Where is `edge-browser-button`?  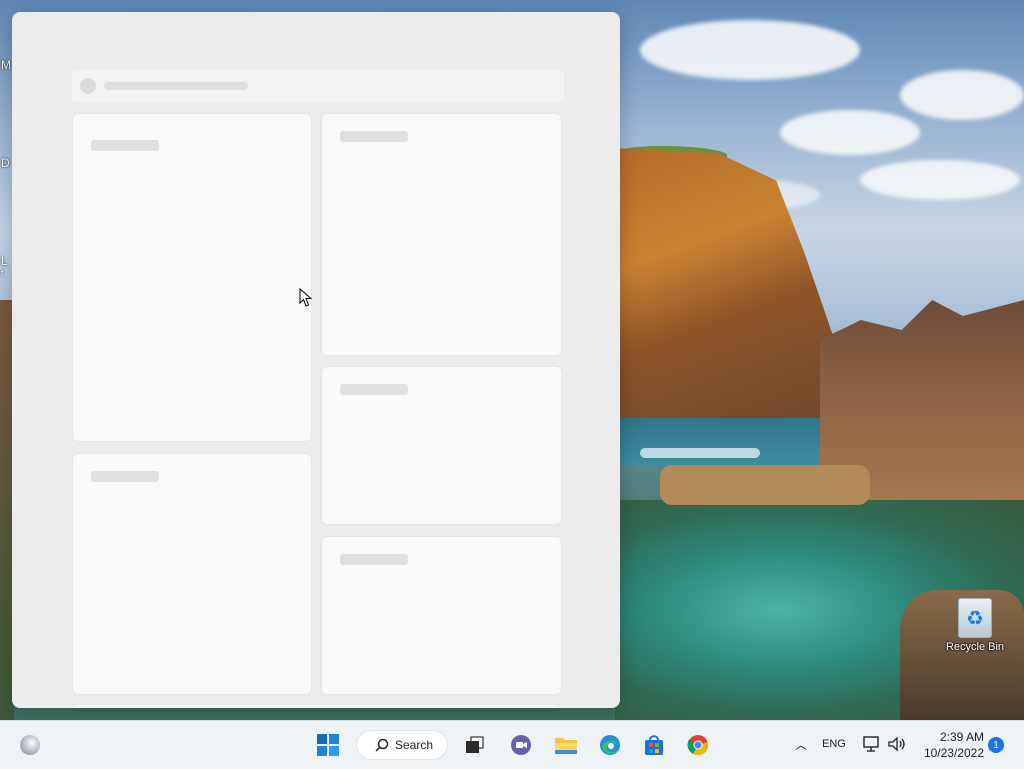
edge-browser-button is located at coordinates (610, 745).